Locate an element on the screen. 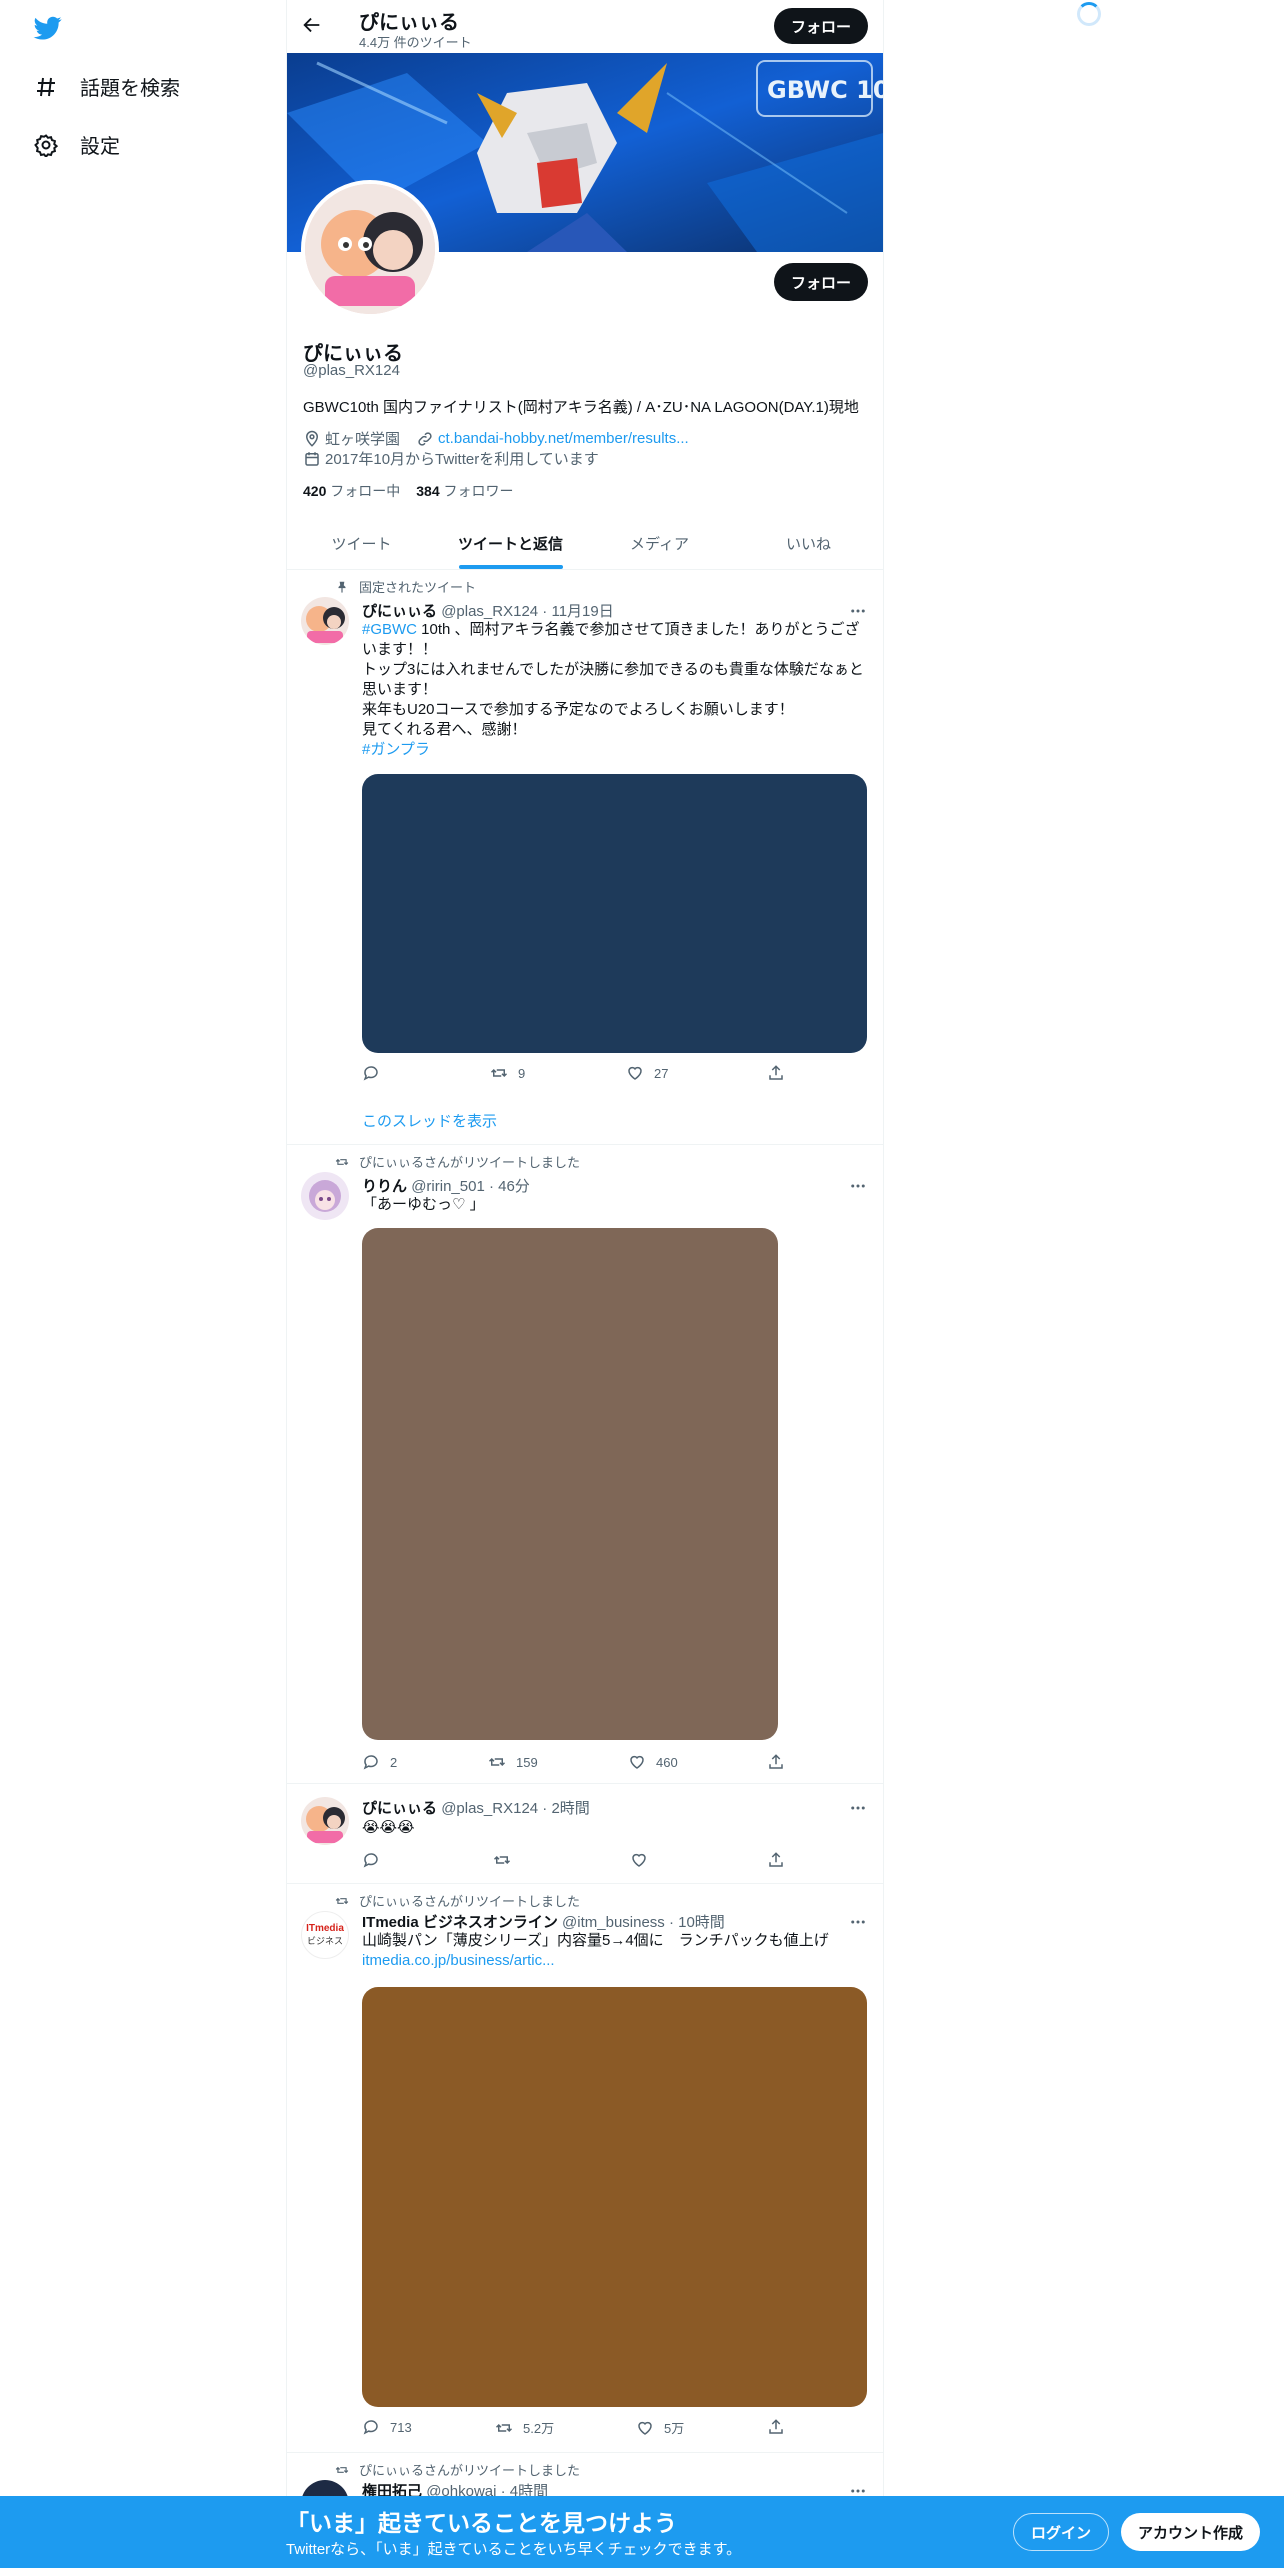 This screenshot has height=2568, width=1284. banner-logo-text: GBWC 10 is located at coordinates (825, 90).